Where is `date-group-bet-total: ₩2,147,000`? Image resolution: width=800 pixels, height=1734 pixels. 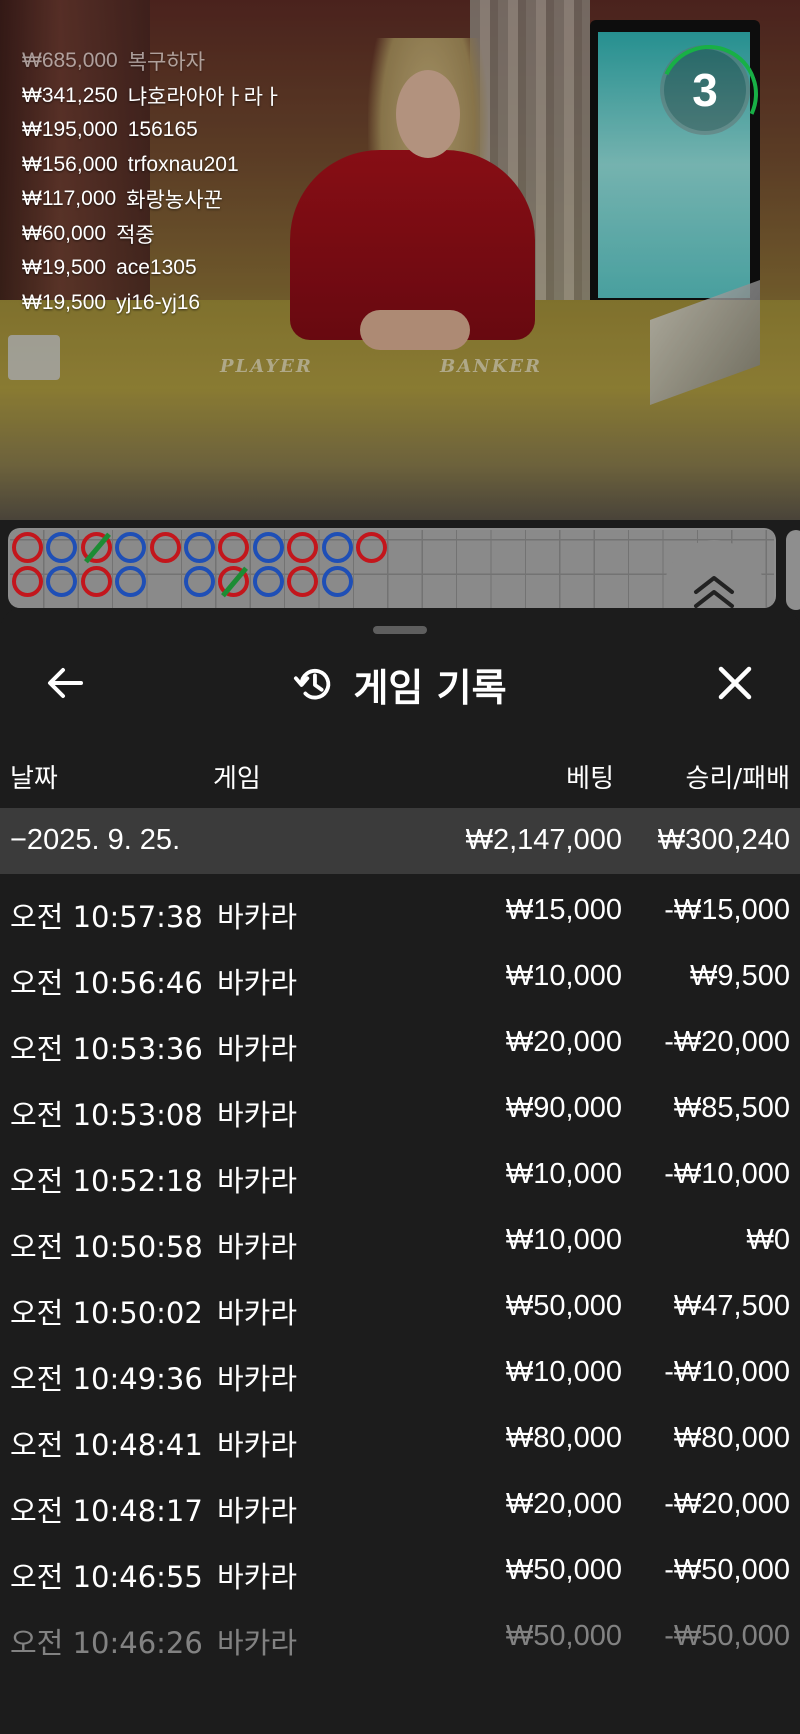
date-group-bet-total: ₩2,147,000 is located at coordinates (543, 840).